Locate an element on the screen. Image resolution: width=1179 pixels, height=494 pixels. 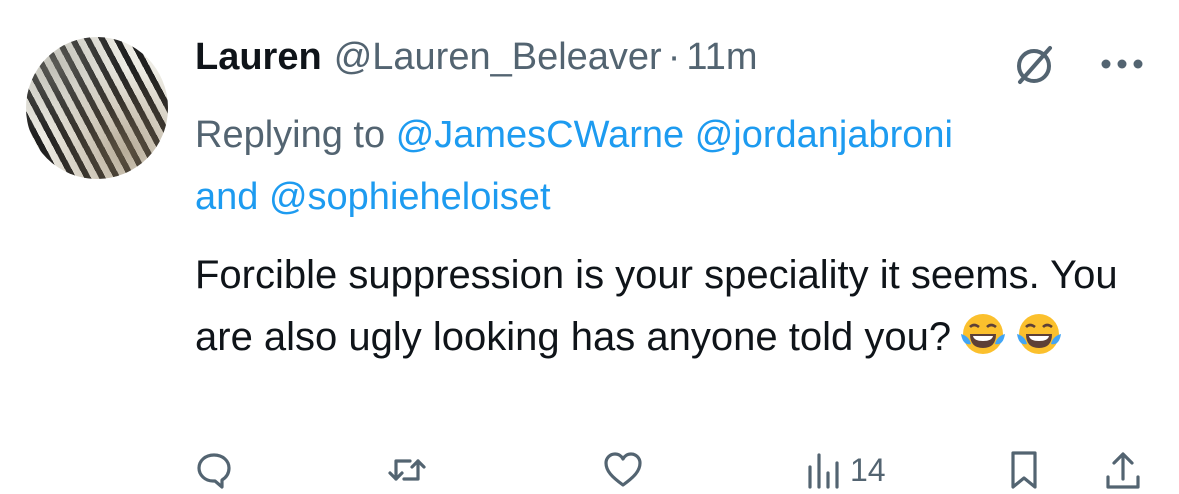
share-icon is located at coordinates (1123, 470).